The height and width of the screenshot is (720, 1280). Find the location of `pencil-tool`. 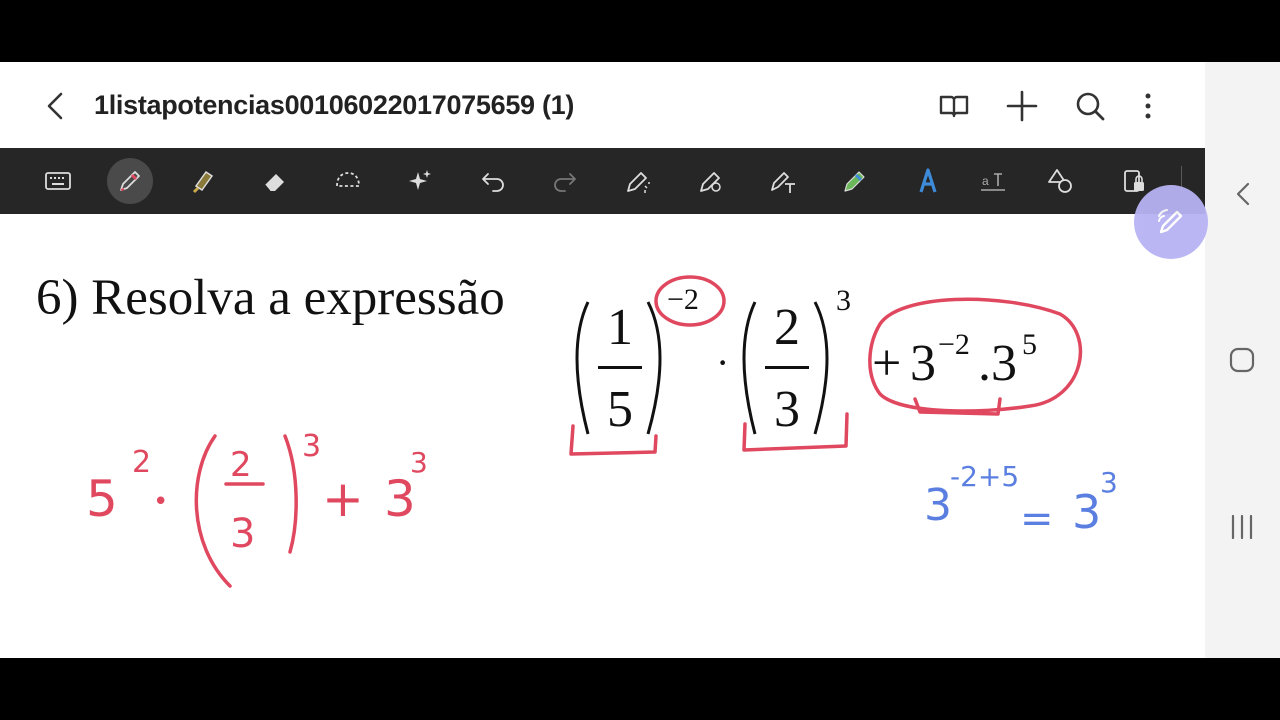

pencil-tool is located at coordinates (855, 181).